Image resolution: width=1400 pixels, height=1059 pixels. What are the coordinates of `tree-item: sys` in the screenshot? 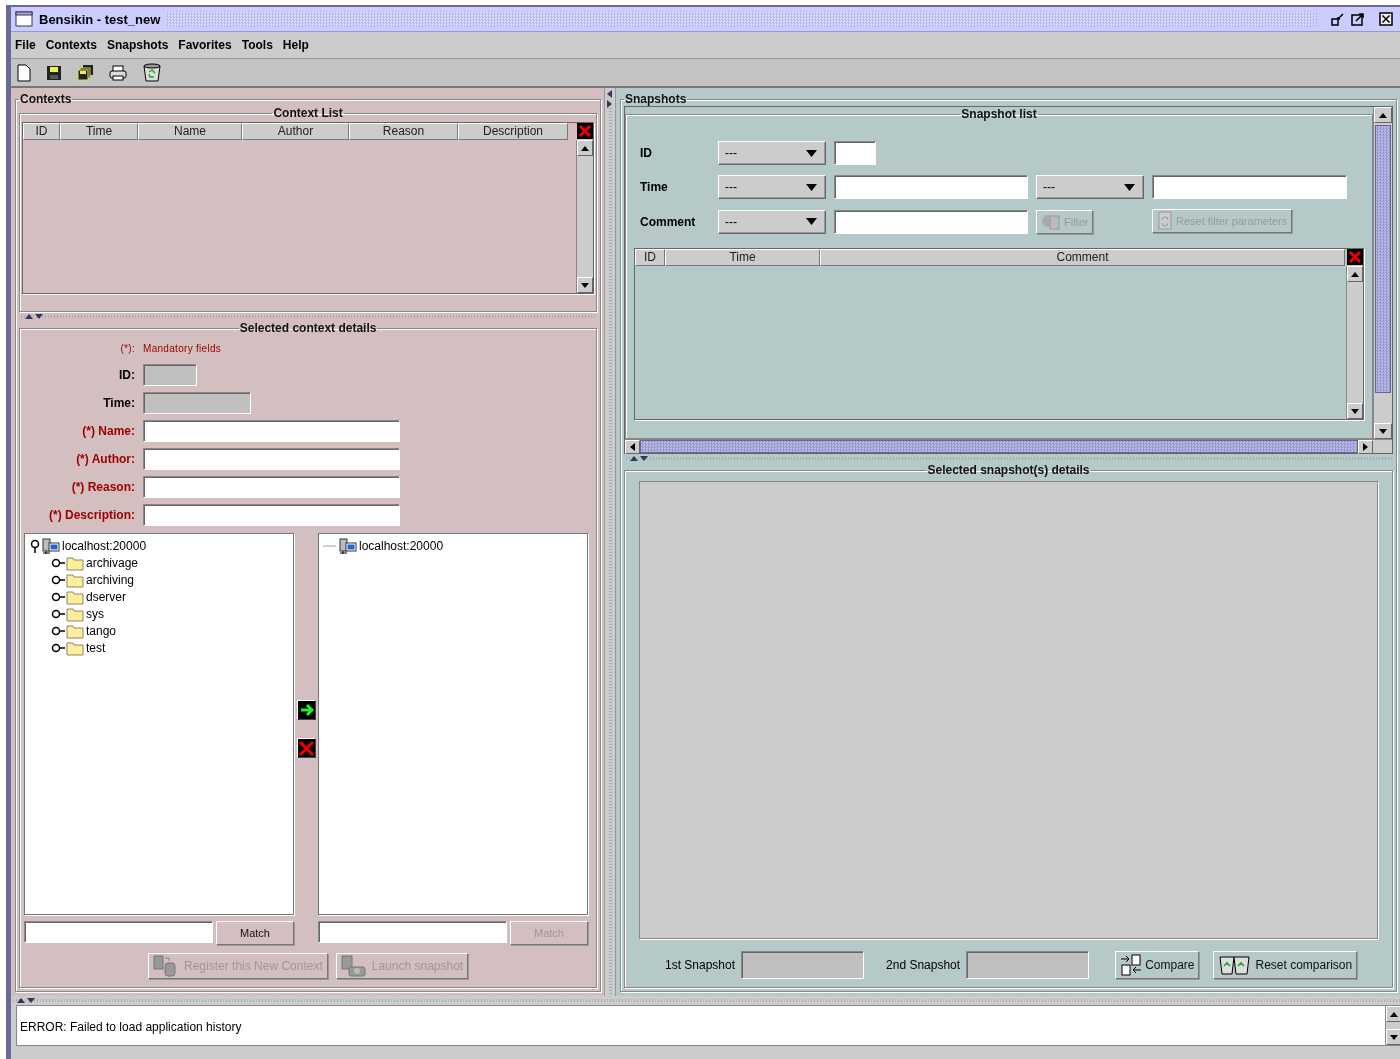 It's located at (95, 613).